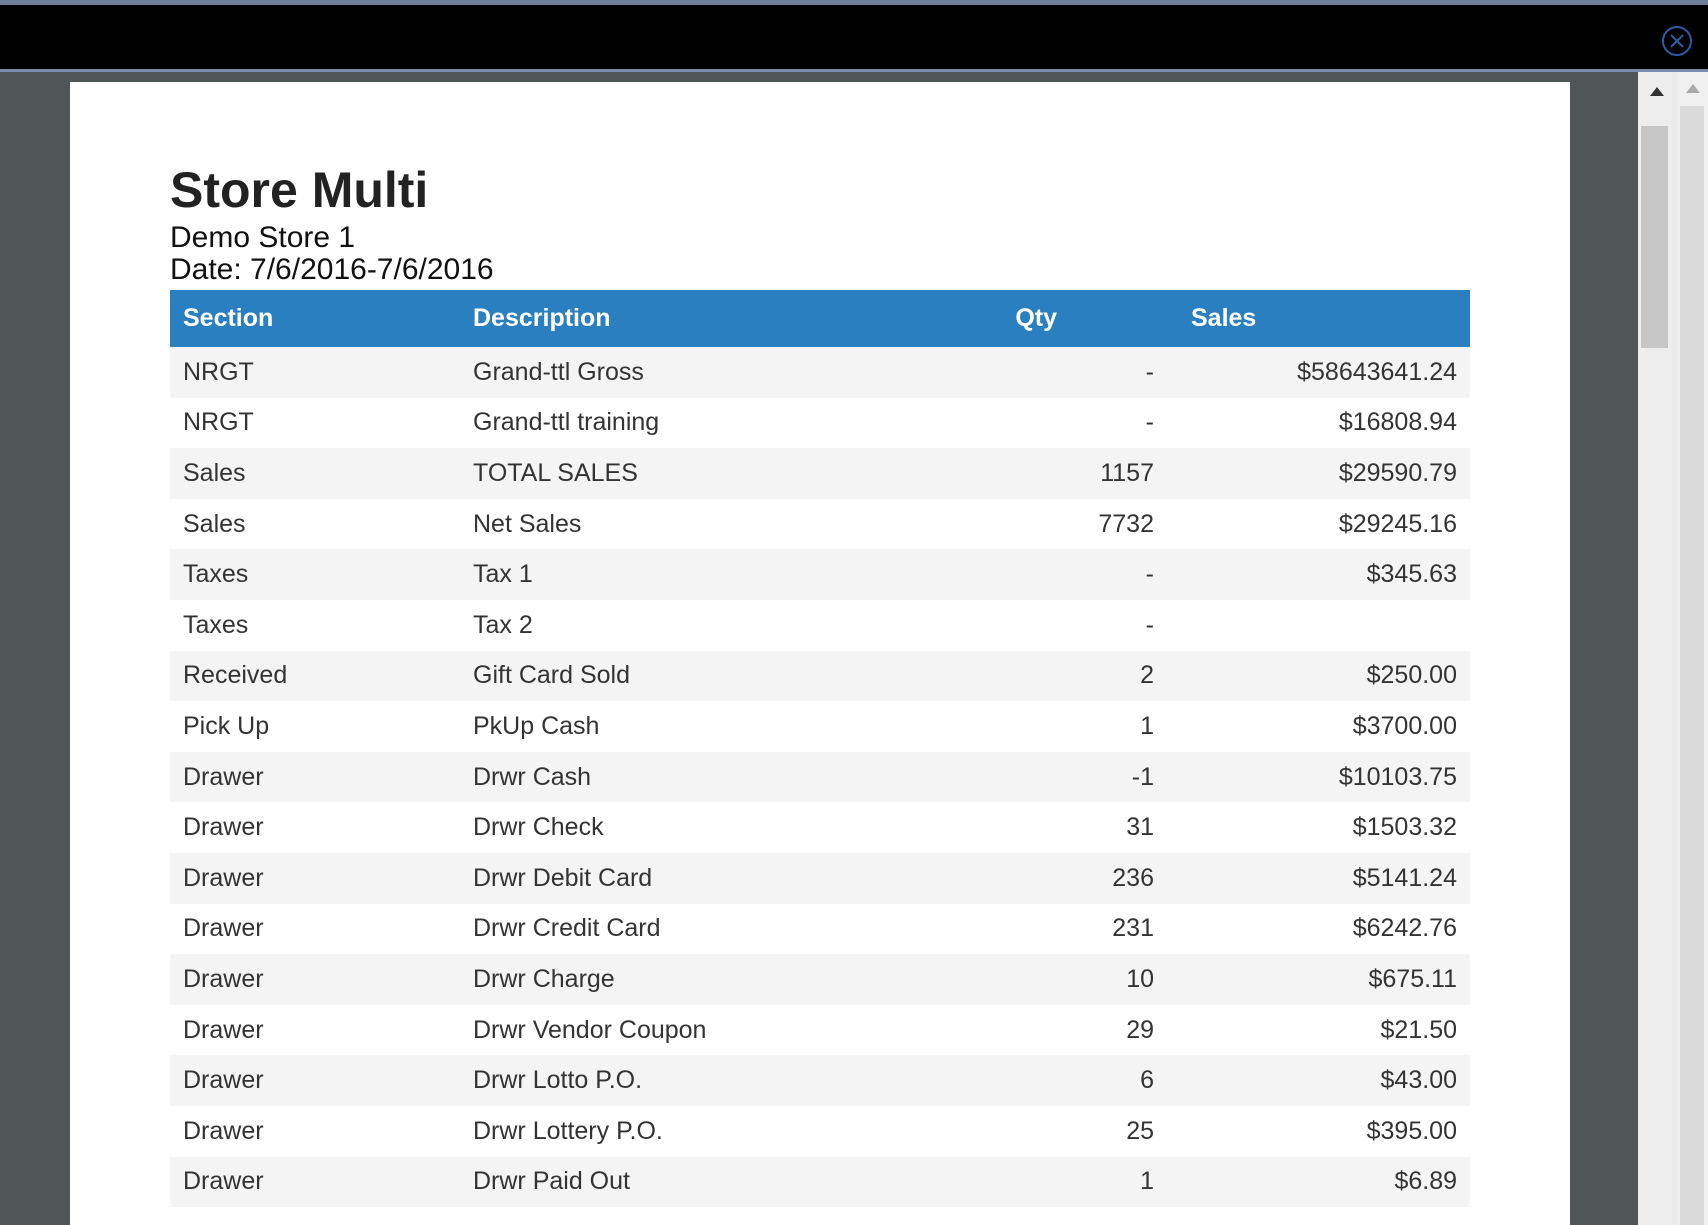  I want to click on cell-description: Drwr Lotto P.O., so click(558, 1080).